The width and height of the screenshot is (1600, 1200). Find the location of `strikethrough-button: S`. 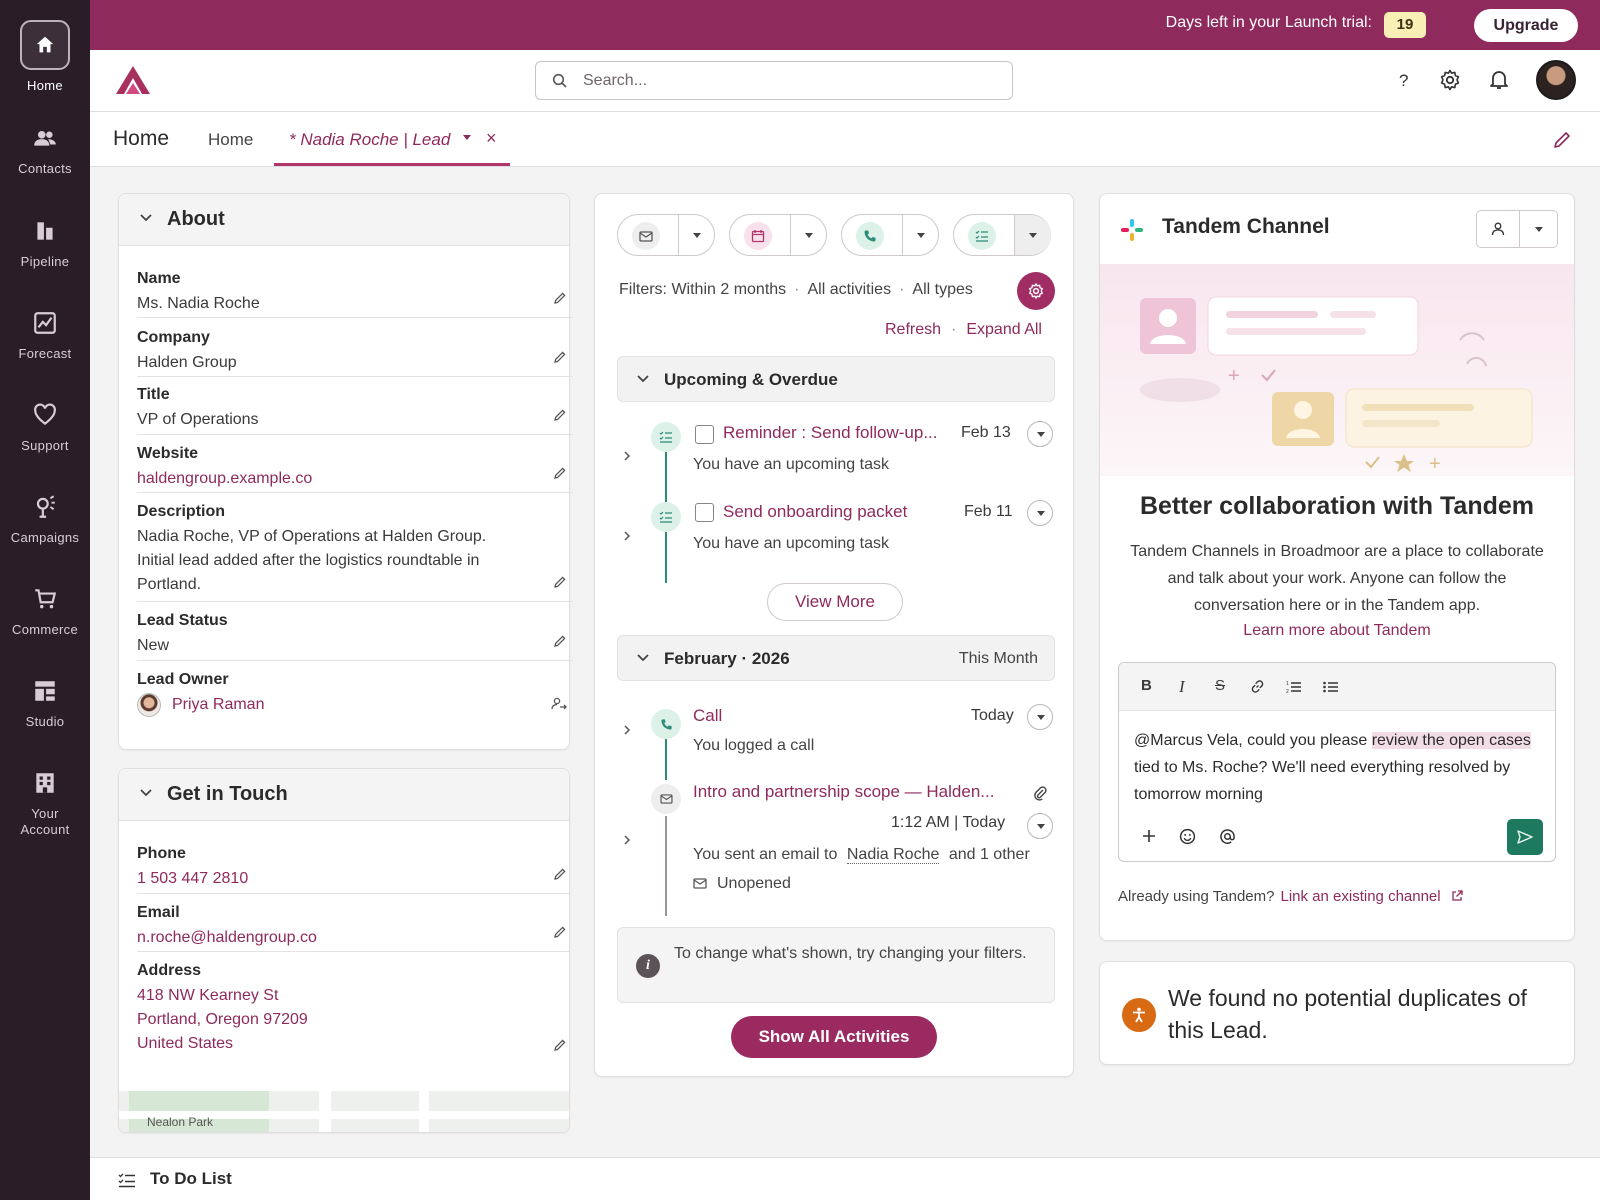

strikethrough-button: S is located at coordinates (1220, 685).